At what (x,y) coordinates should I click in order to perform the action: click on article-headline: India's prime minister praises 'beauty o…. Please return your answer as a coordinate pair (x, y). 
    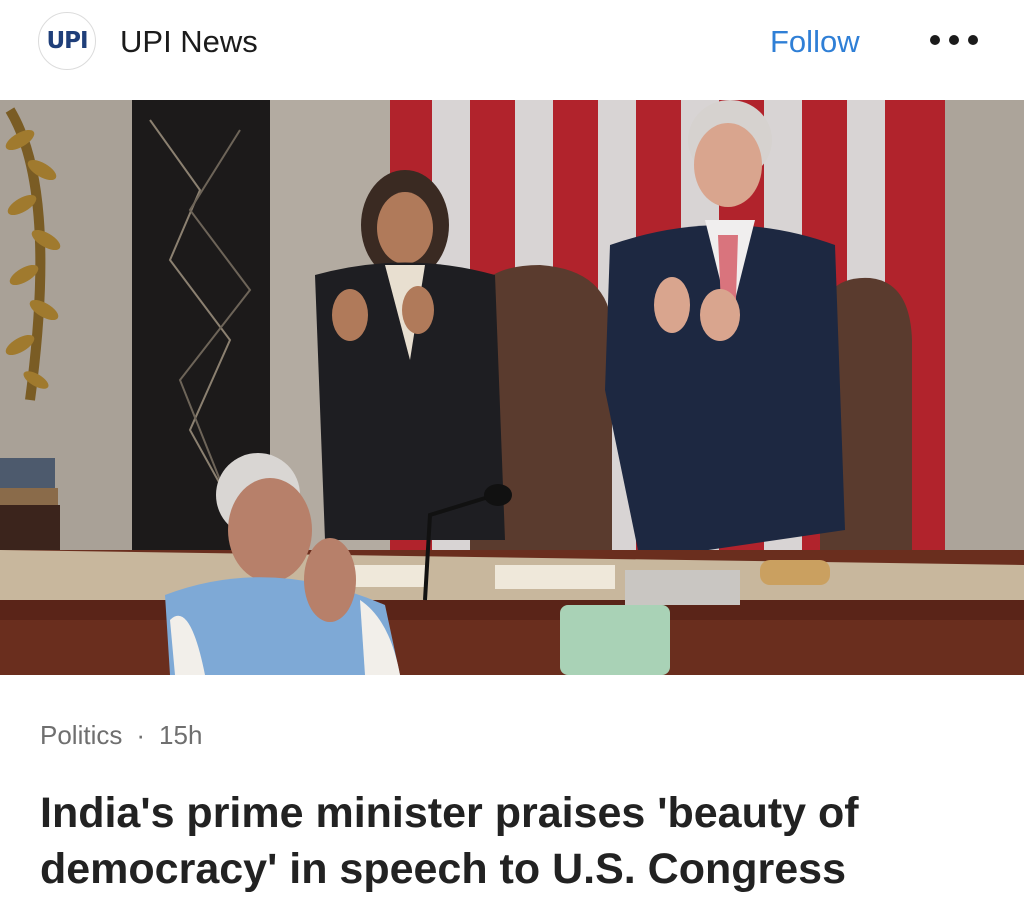
    Looking at the image, I should click on (520, 841).